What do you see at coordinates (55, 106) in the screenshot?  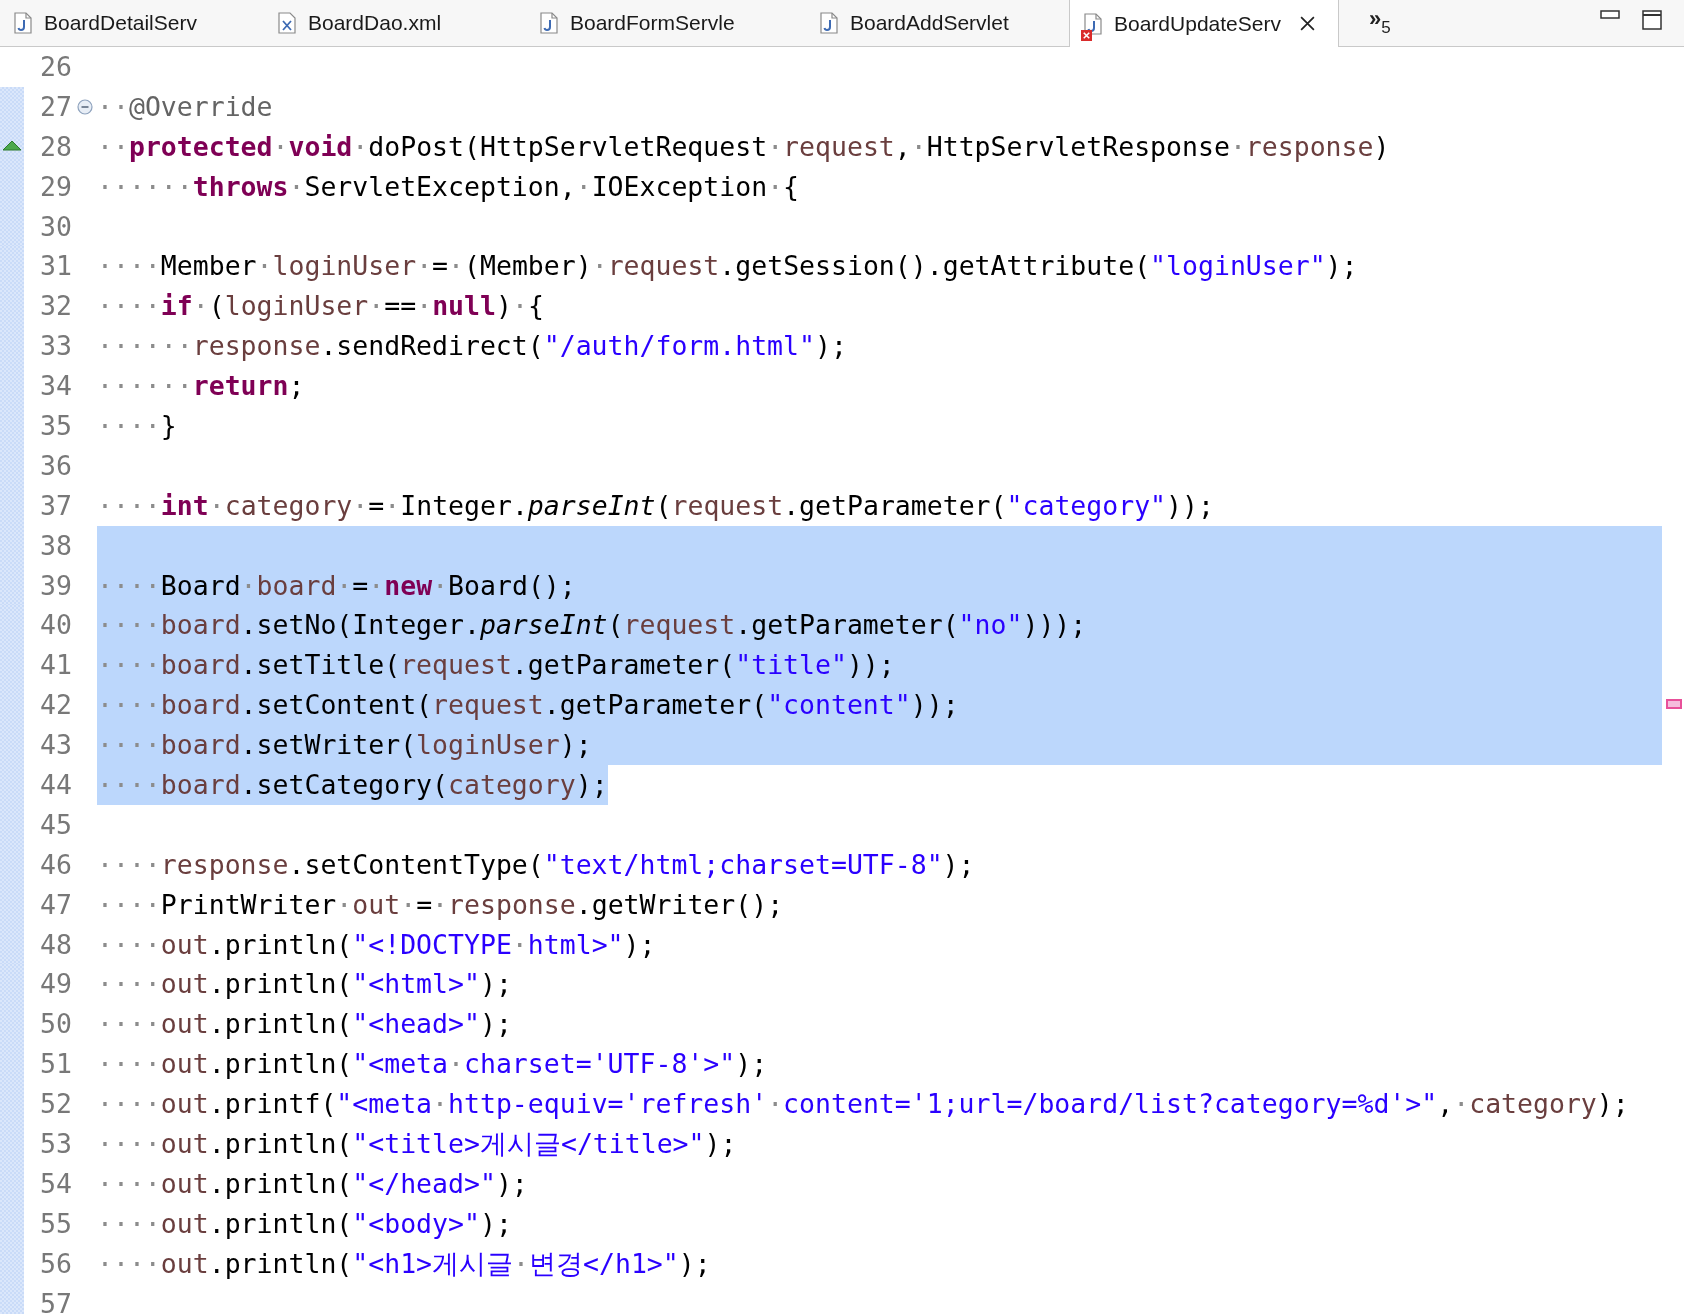 I see `line-number: 27` at bounding box center [55, 106].